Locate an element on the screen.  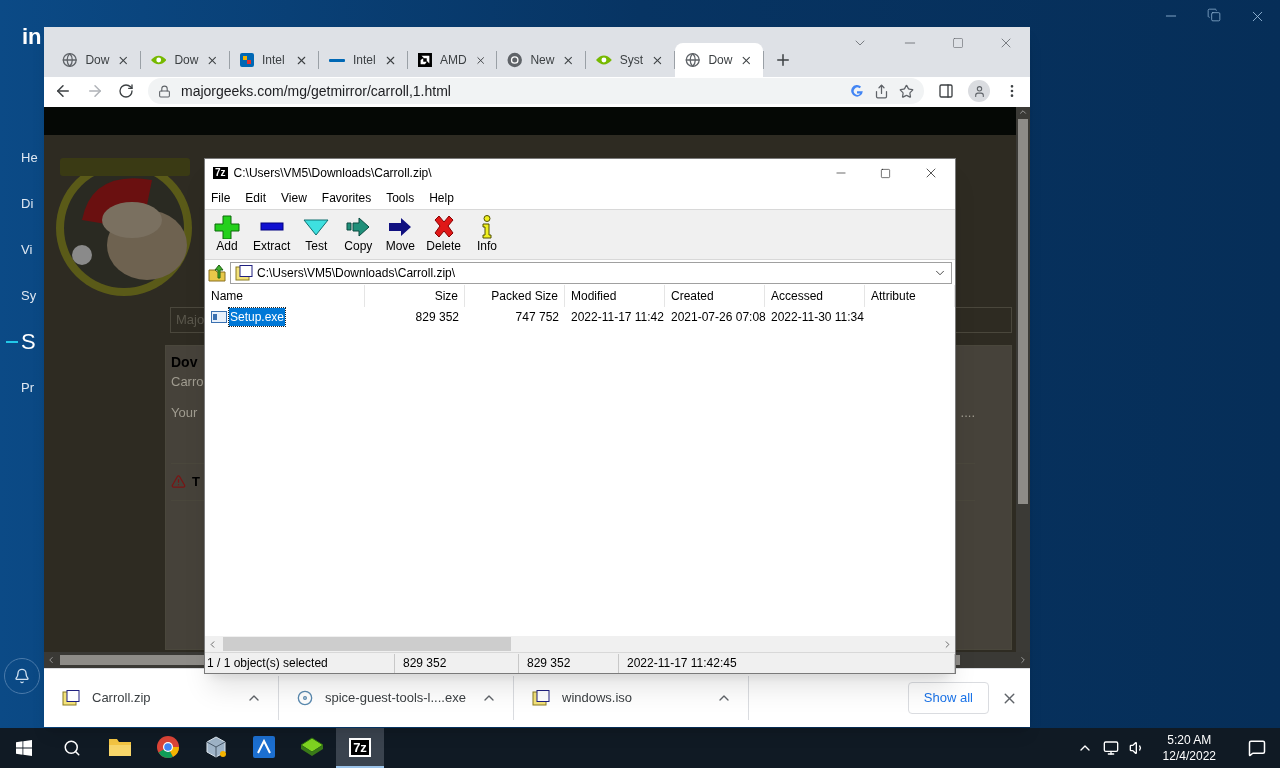
share-icon is located at coordinates (881, 91).